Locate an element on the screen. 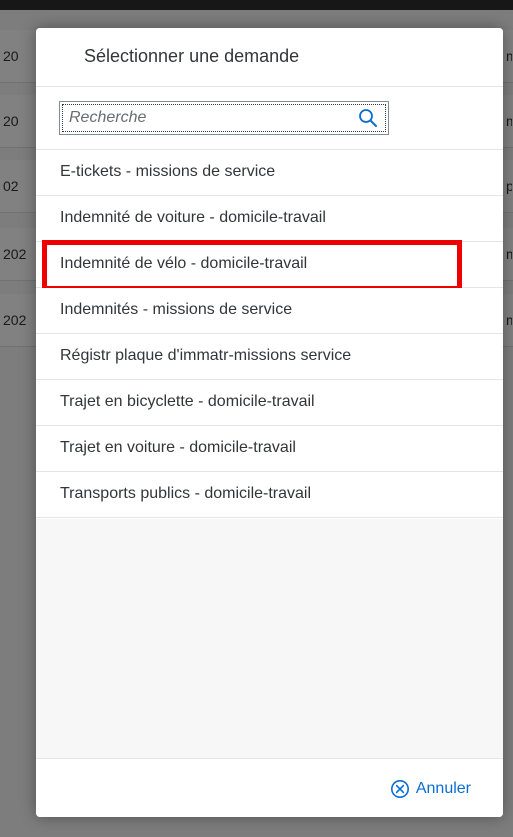  list-item-label: Régistr plaque d'immatr-missions service is located at coordinates (206, 355).